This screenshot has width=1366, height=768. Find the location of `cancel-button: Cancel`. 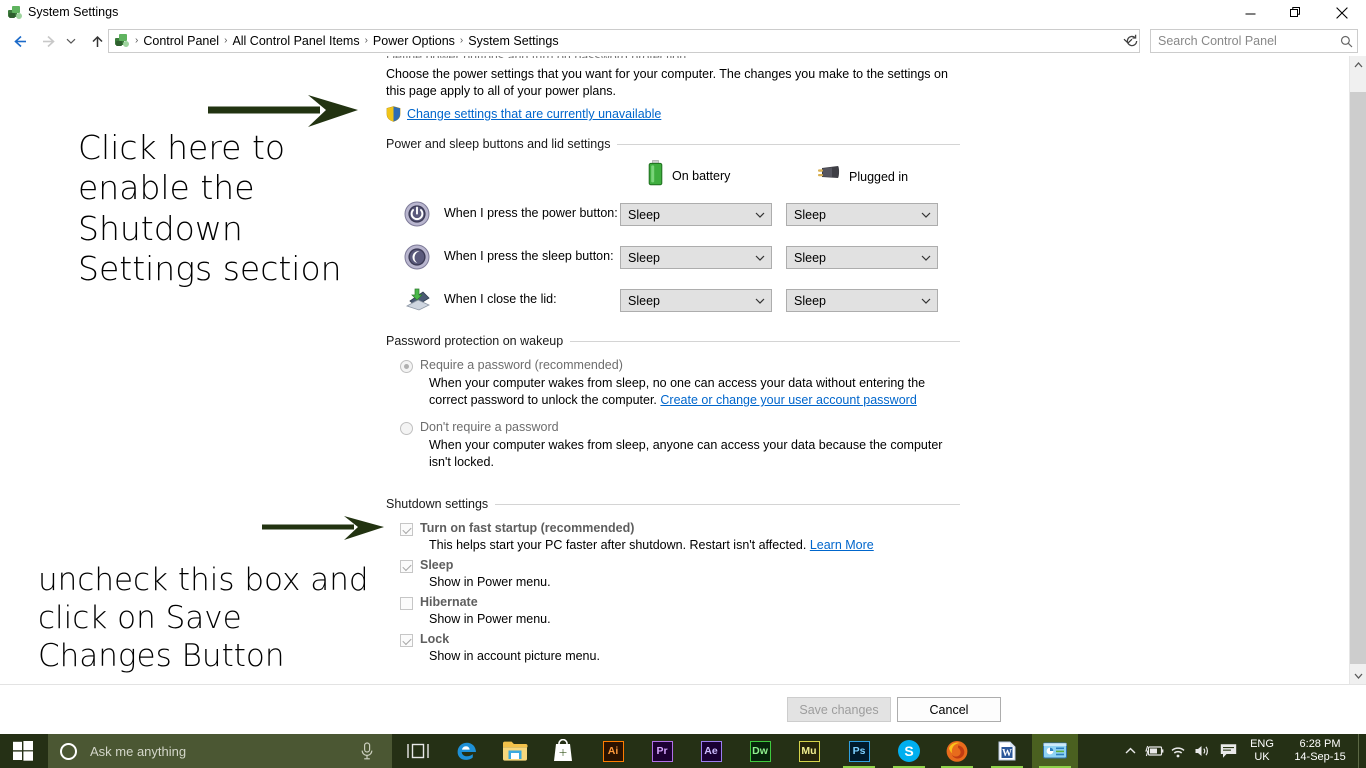

cancel-button: Cancel is located at coordinates (949, 709).